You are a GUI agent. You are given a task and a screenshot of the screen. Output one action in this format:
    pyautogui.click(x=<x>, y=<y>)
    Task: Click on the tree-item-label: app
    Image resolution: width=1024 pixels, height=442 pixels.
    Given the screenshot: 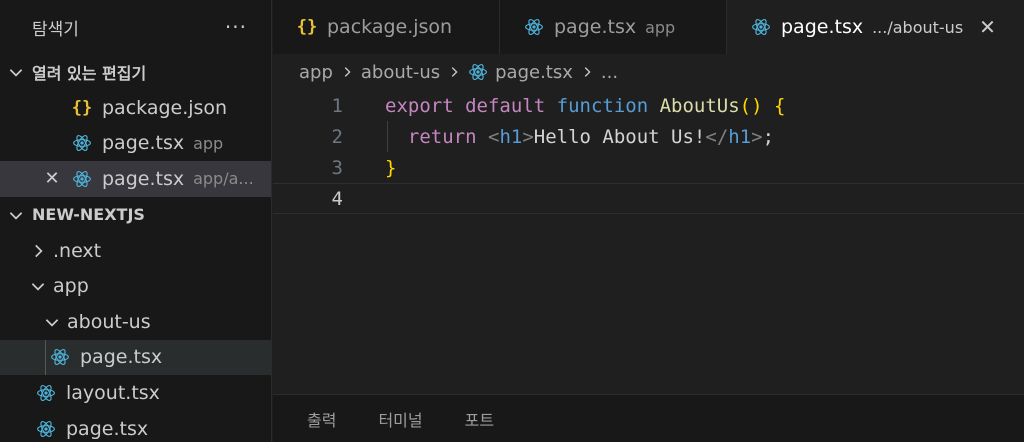 What is the action you would take?
    pyautogui.click(x=71, y=286)
    